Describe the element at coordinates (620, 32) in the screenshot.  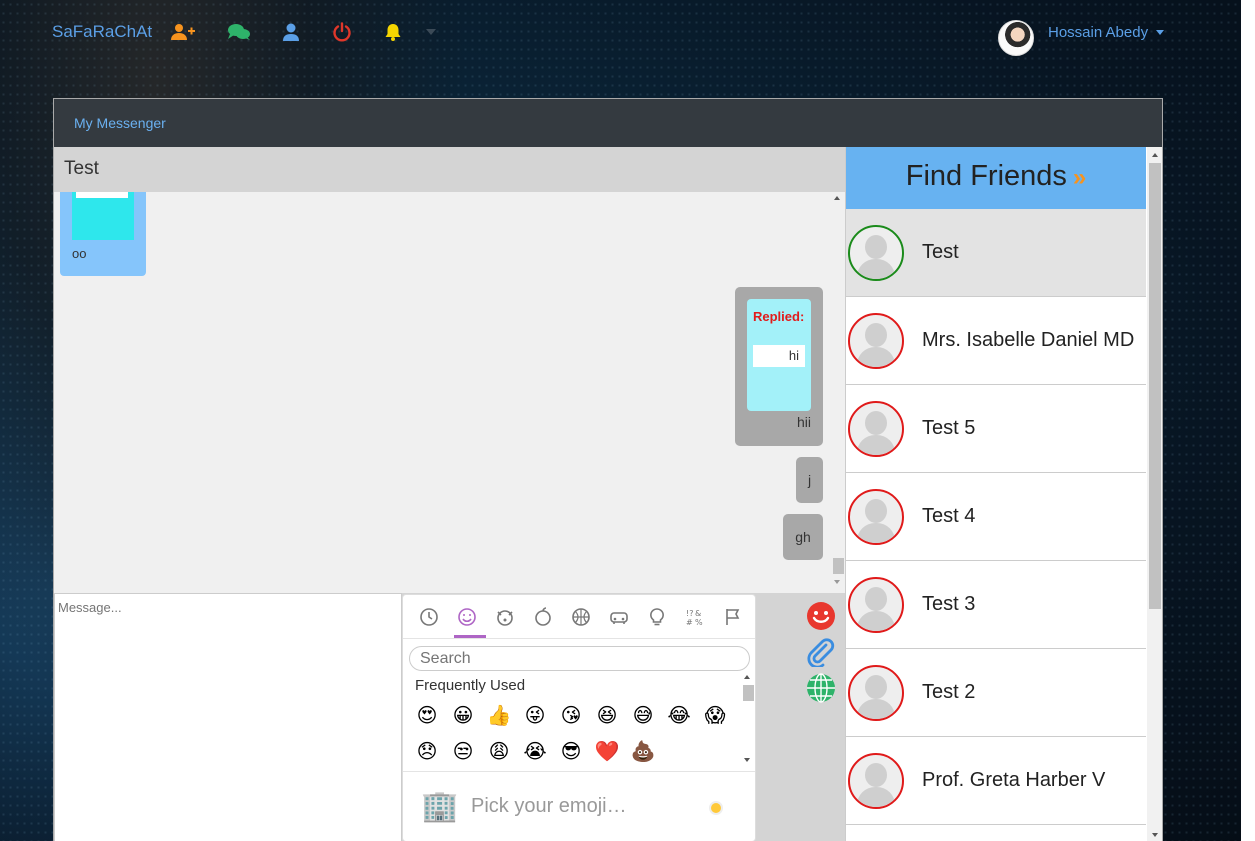
I see `navbar: SaFaRaChAt Hossain Abedy` at that location.